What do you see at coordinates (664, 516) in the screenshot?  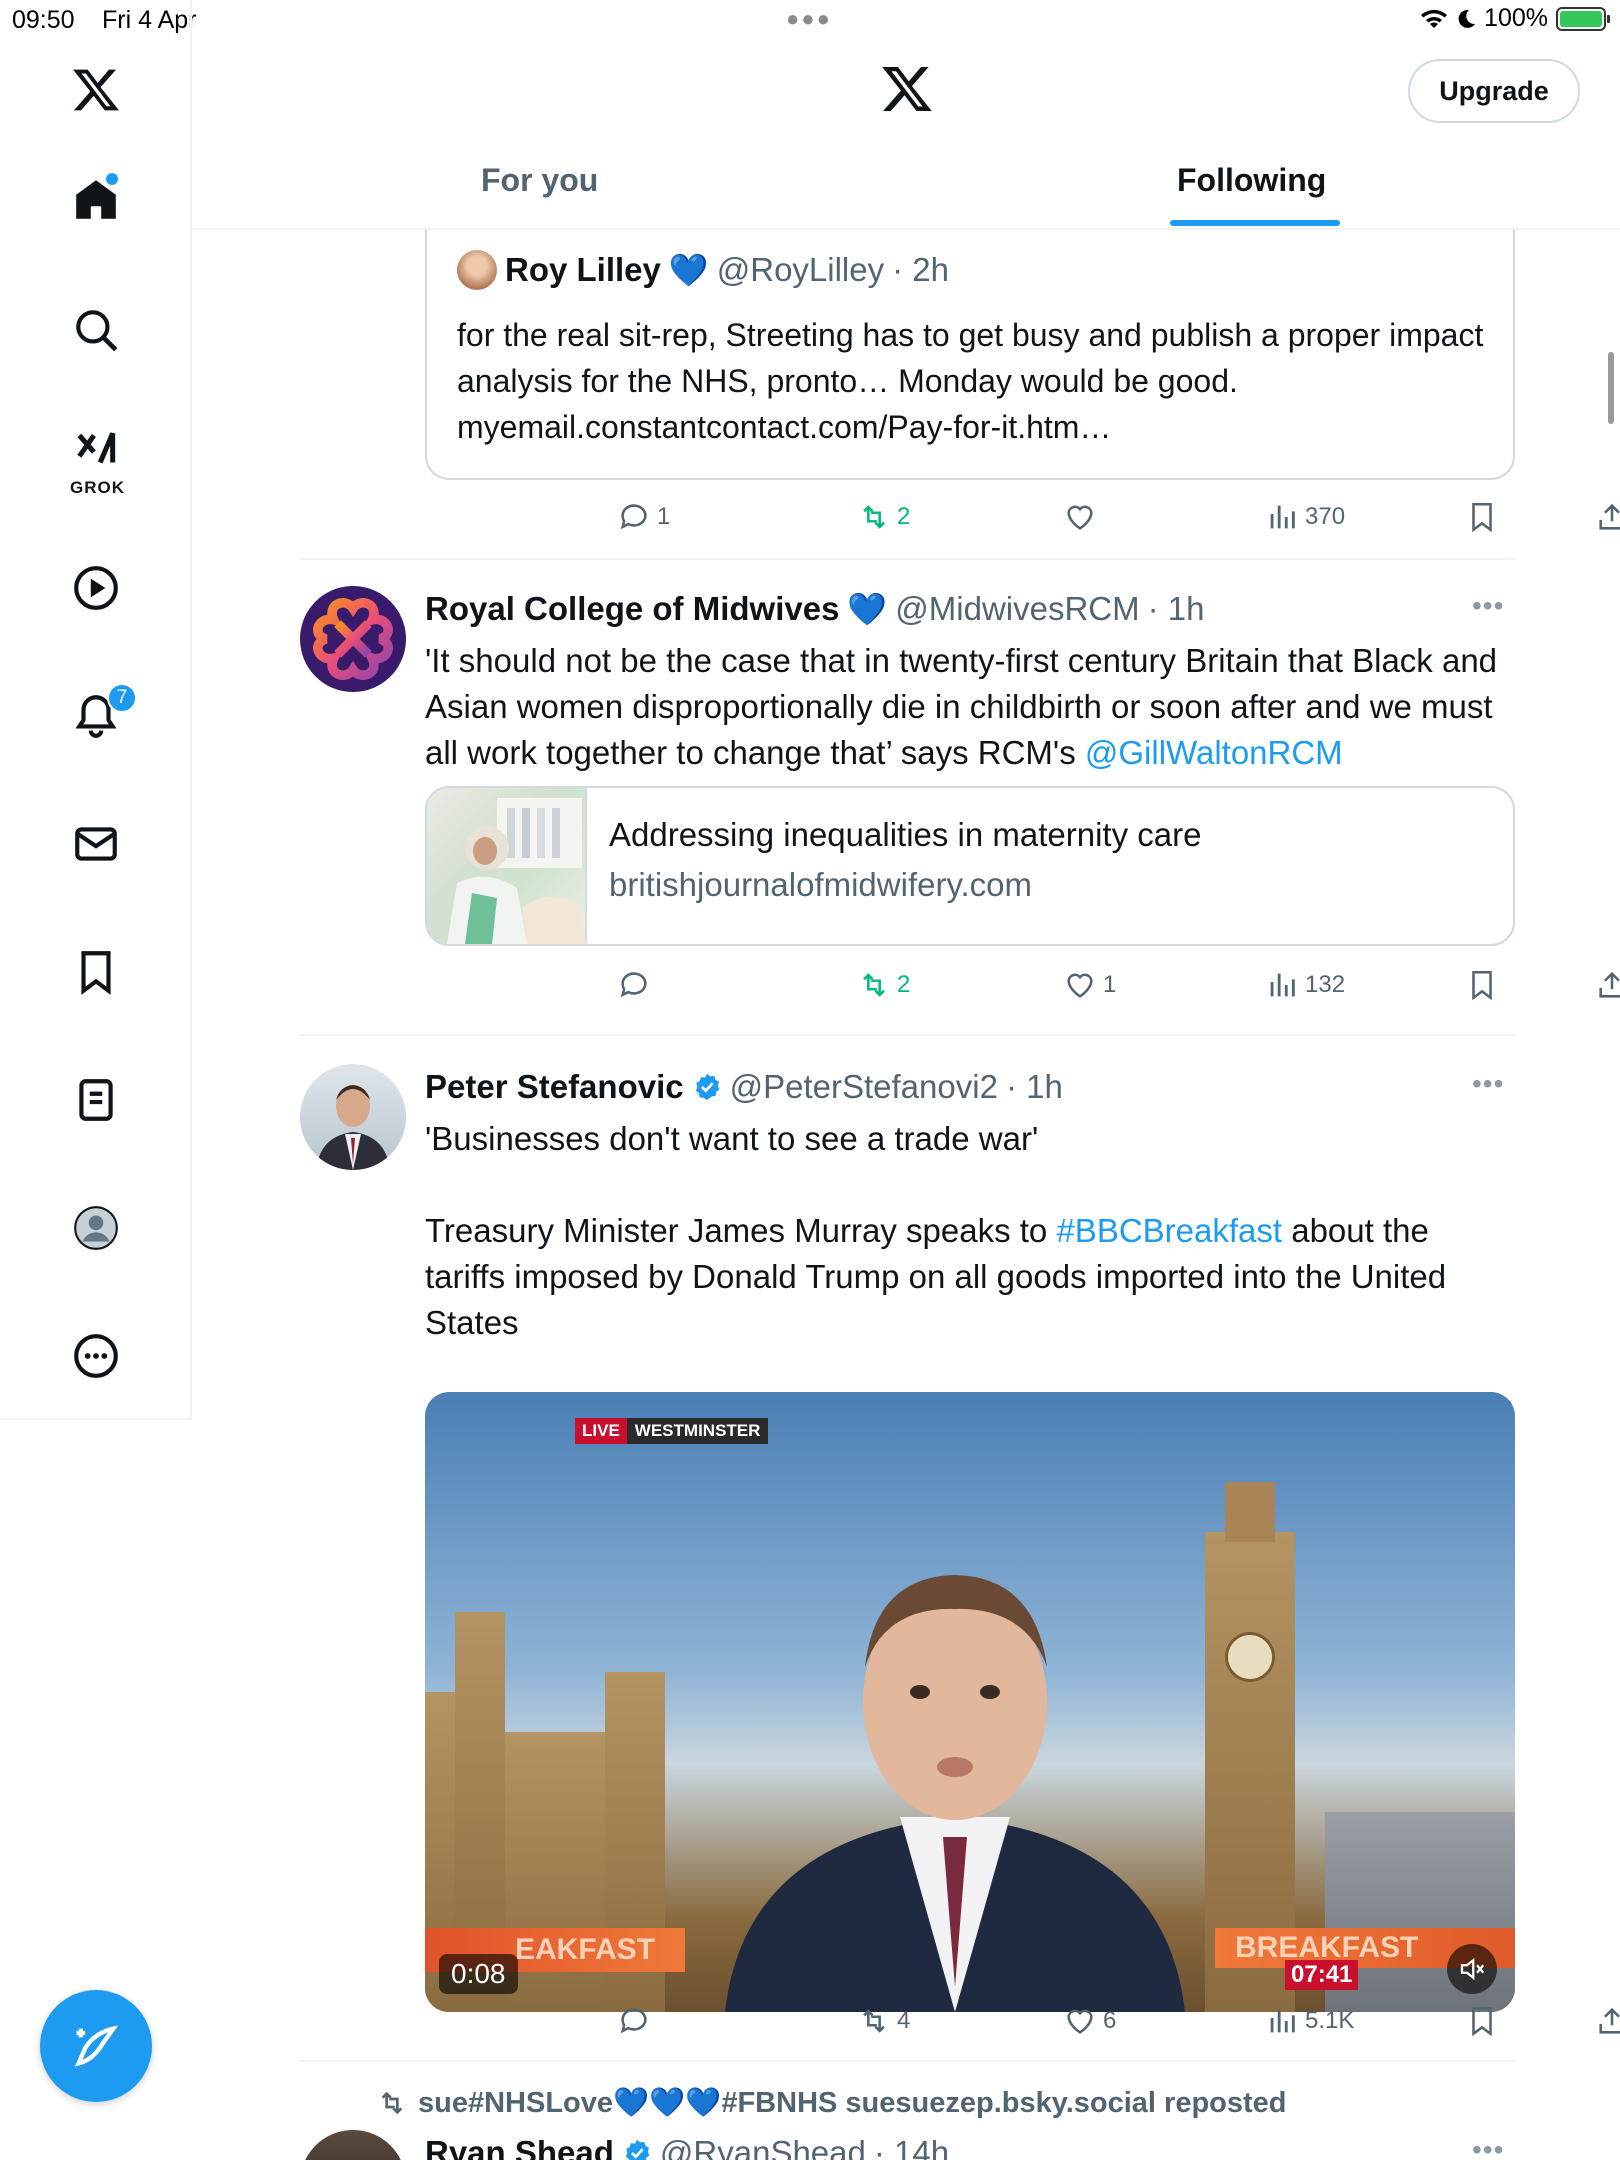 I see `reply-count: 1` at bounding box center [664, 516].